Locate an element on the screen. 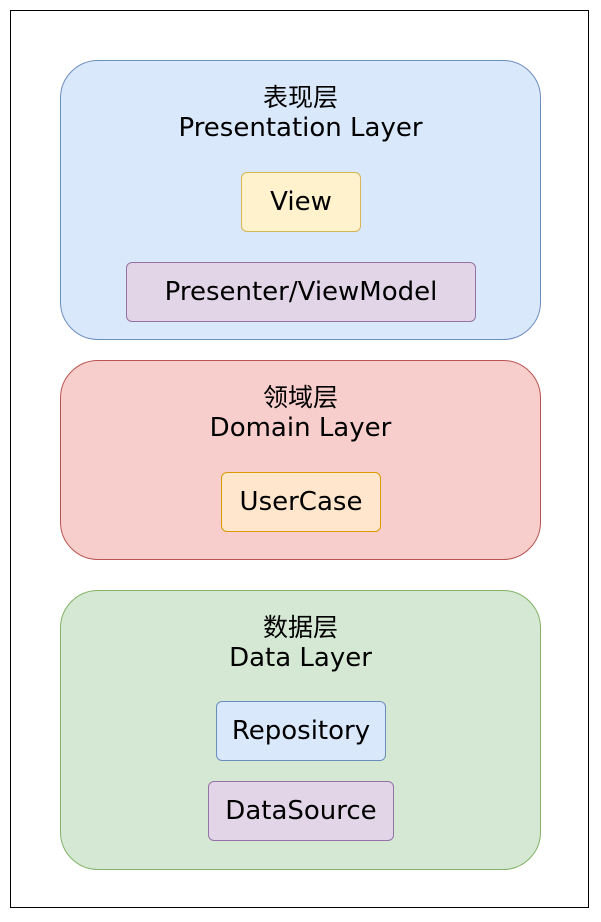 The height and width of the screenshot is (922, 601). presentation-layer-title-en: Presentation Layer is located at coordinates (300, 128).